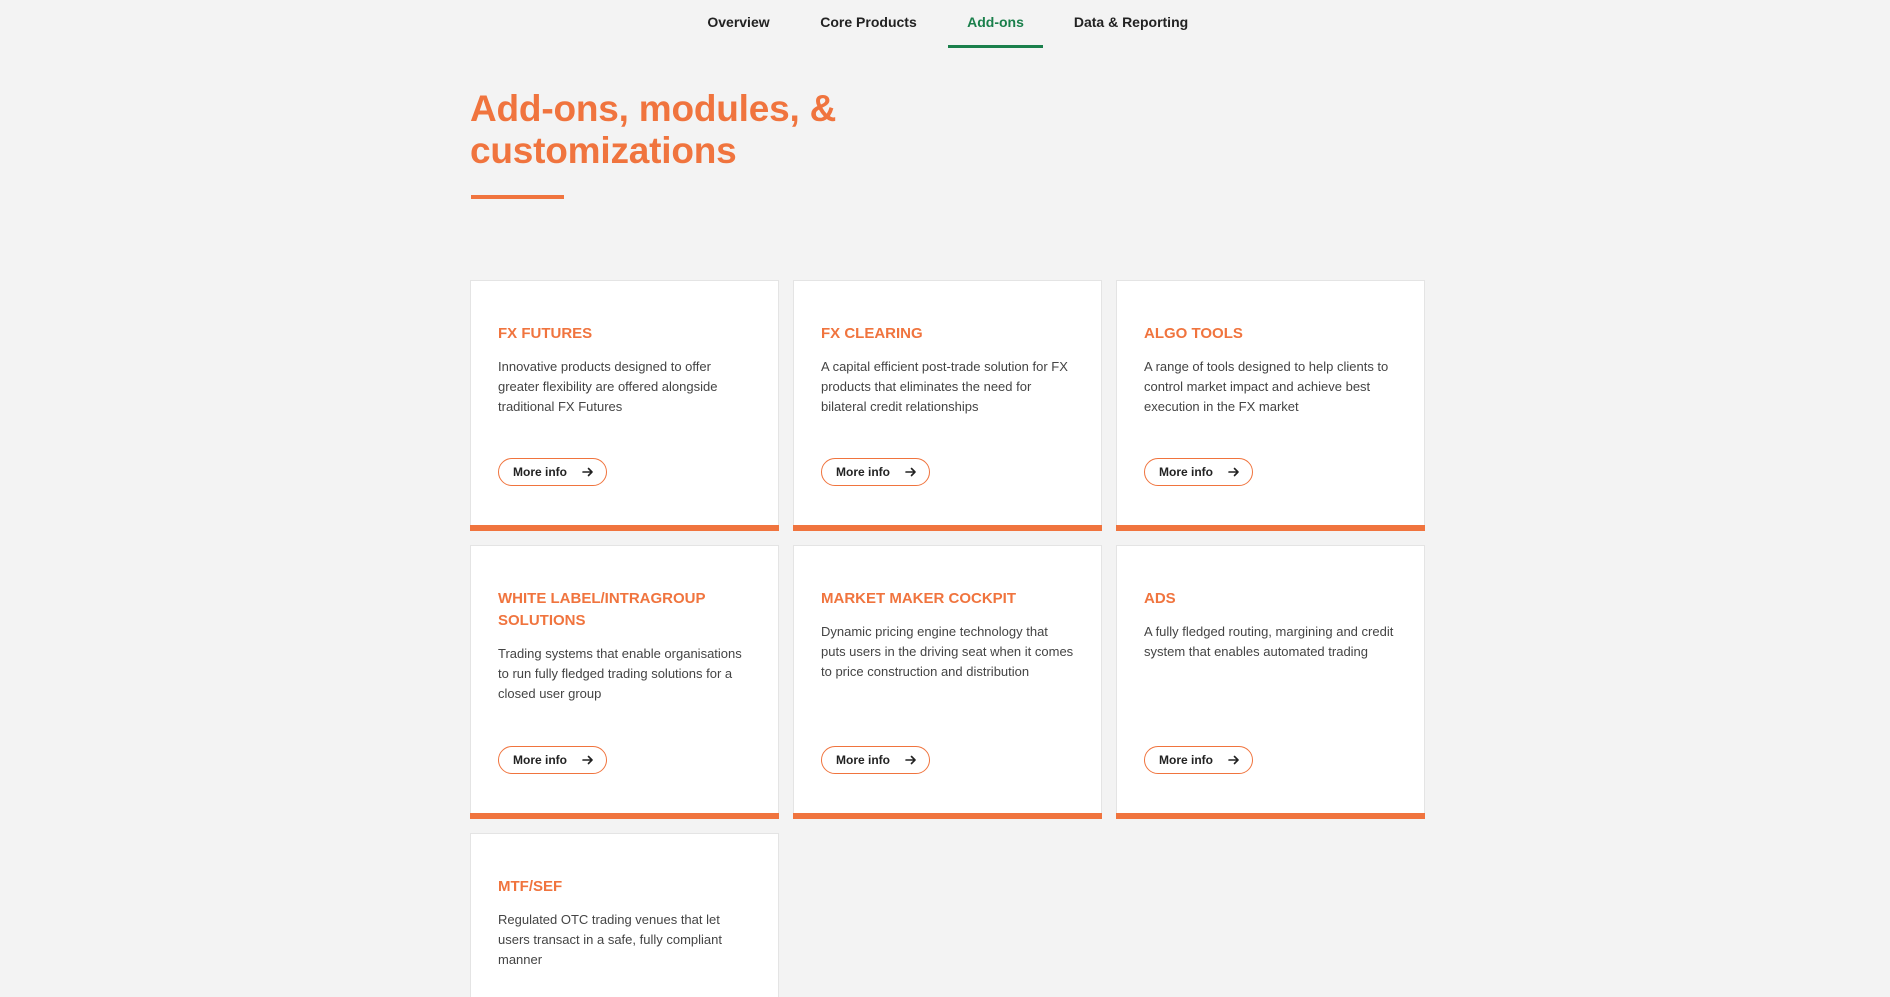 The image size is (1890, 997). I want to click on card-title: WHITE LABEL/INTRAGROUP SOLUTIONS, so click(602, 609).